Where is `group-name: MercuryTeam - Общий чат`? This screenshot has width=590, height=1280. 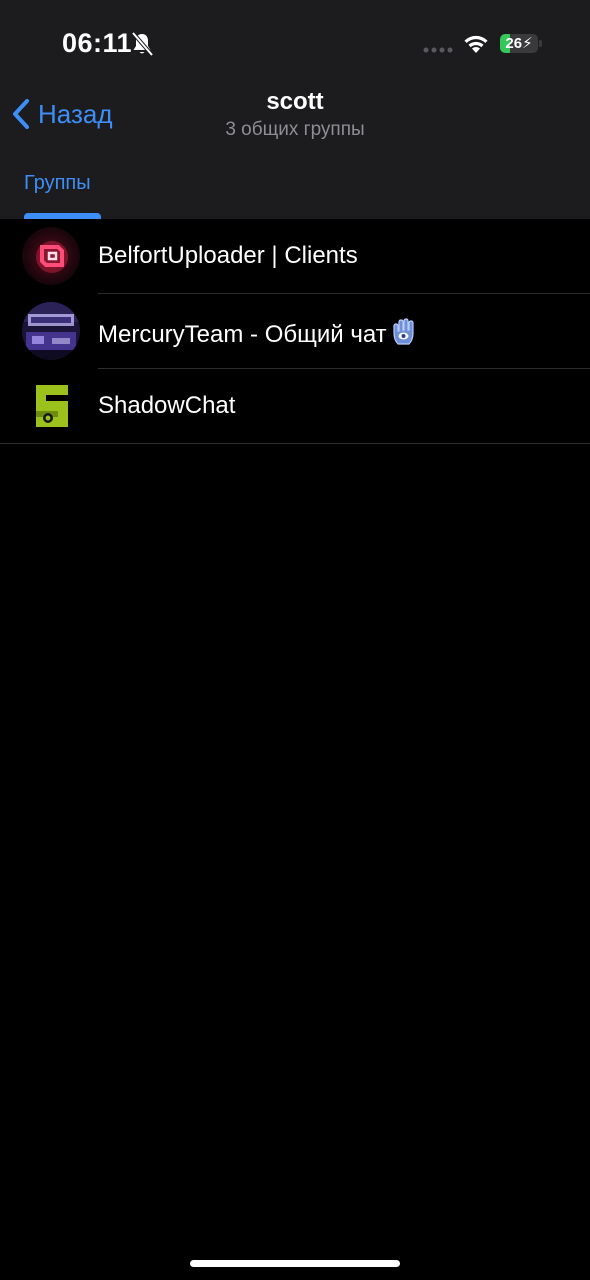
group-name: MercuryTeam - Общий чат is located at coordinates (258, 333).